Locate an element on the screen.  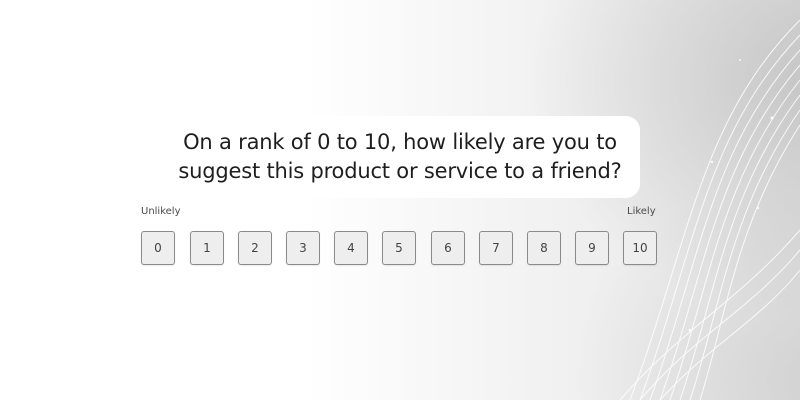
rating-option-3: 3 is located at coordinates (303, 248).